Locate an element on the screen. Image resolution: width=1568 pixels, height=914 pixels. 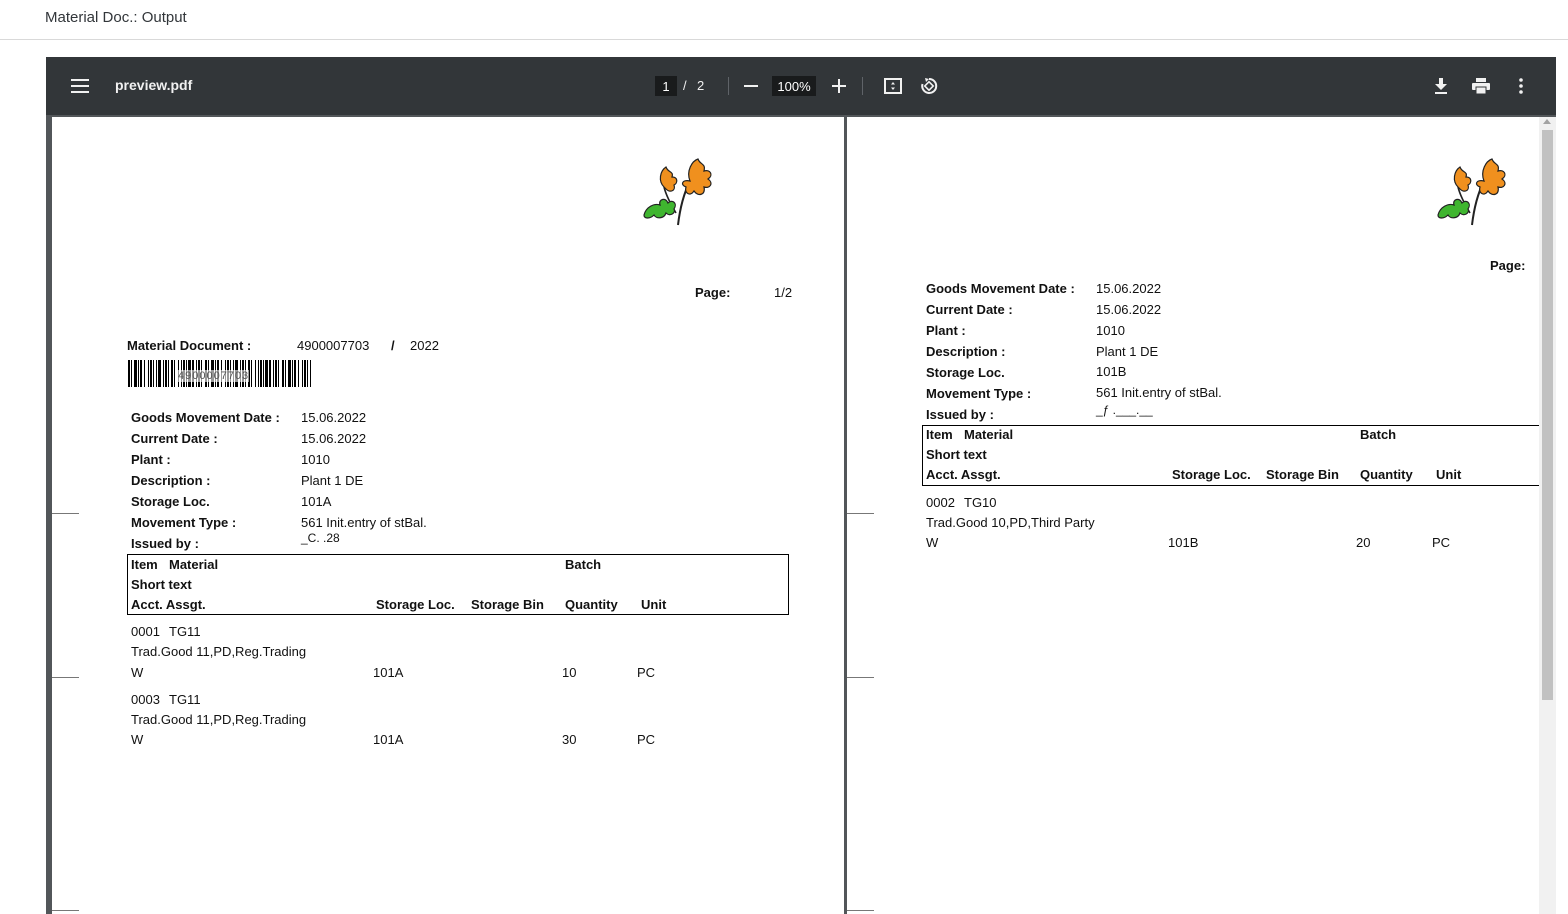
field-value: _C. .28 is located at coordinates (320, 538).